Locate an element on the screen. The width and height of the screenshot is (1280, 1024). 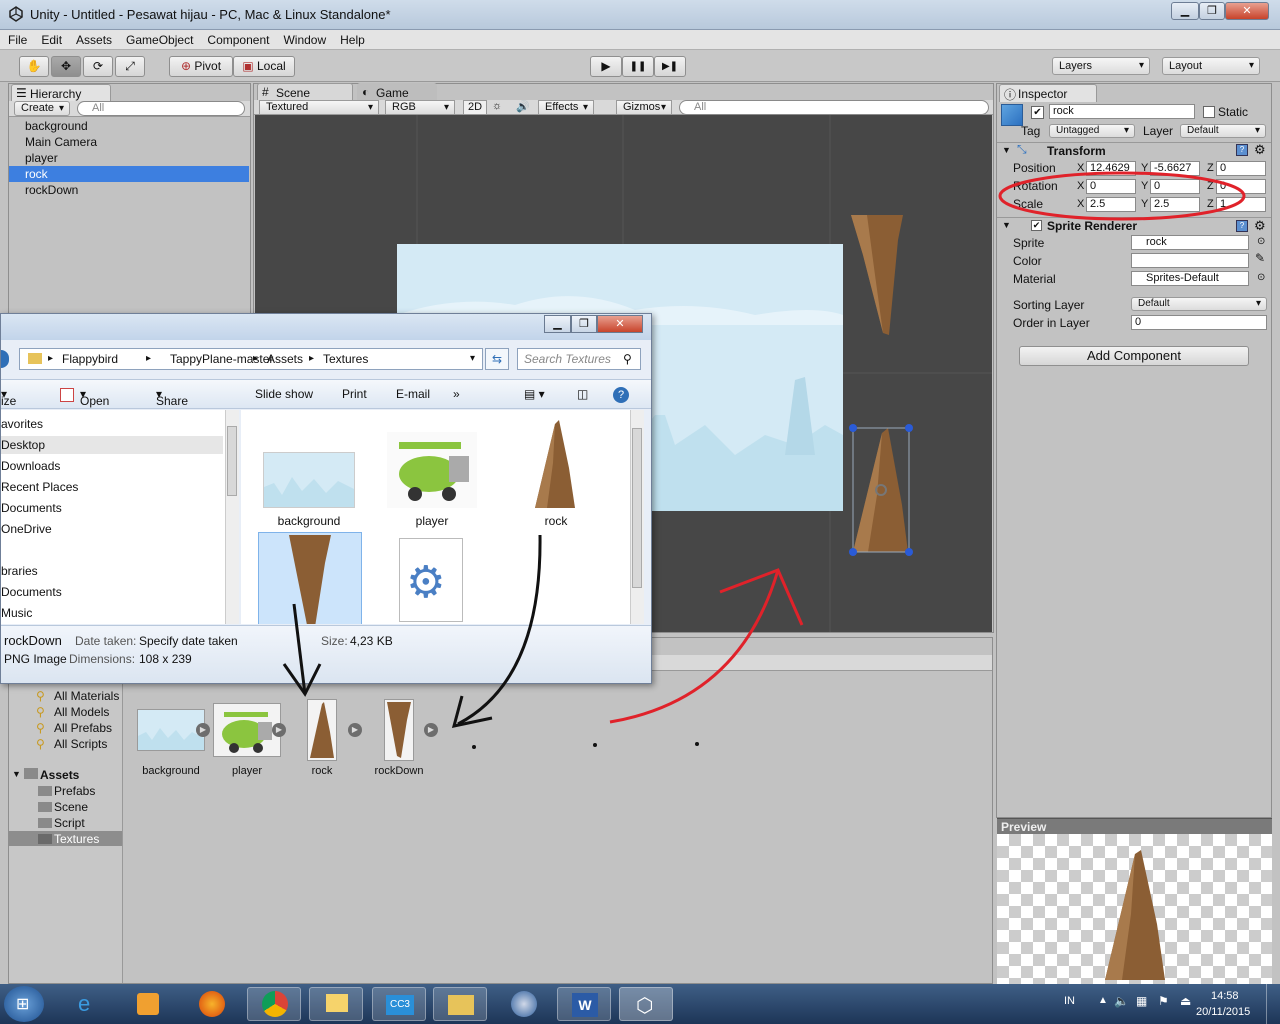
flag-icon: ⚑ is located at coordinates (1163, 1001).